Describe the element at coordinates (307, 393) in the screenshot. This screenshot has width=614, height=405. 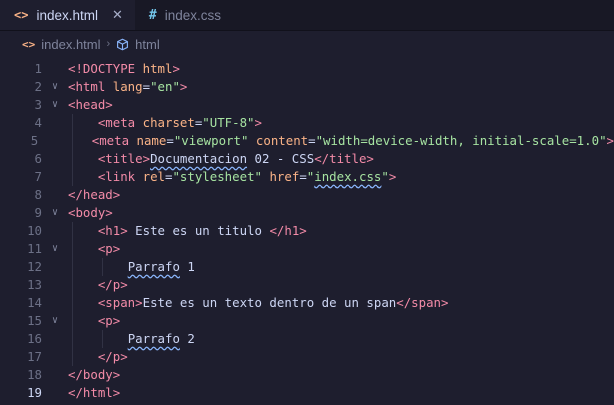
I see `code-line: 19 </html>` at that location.